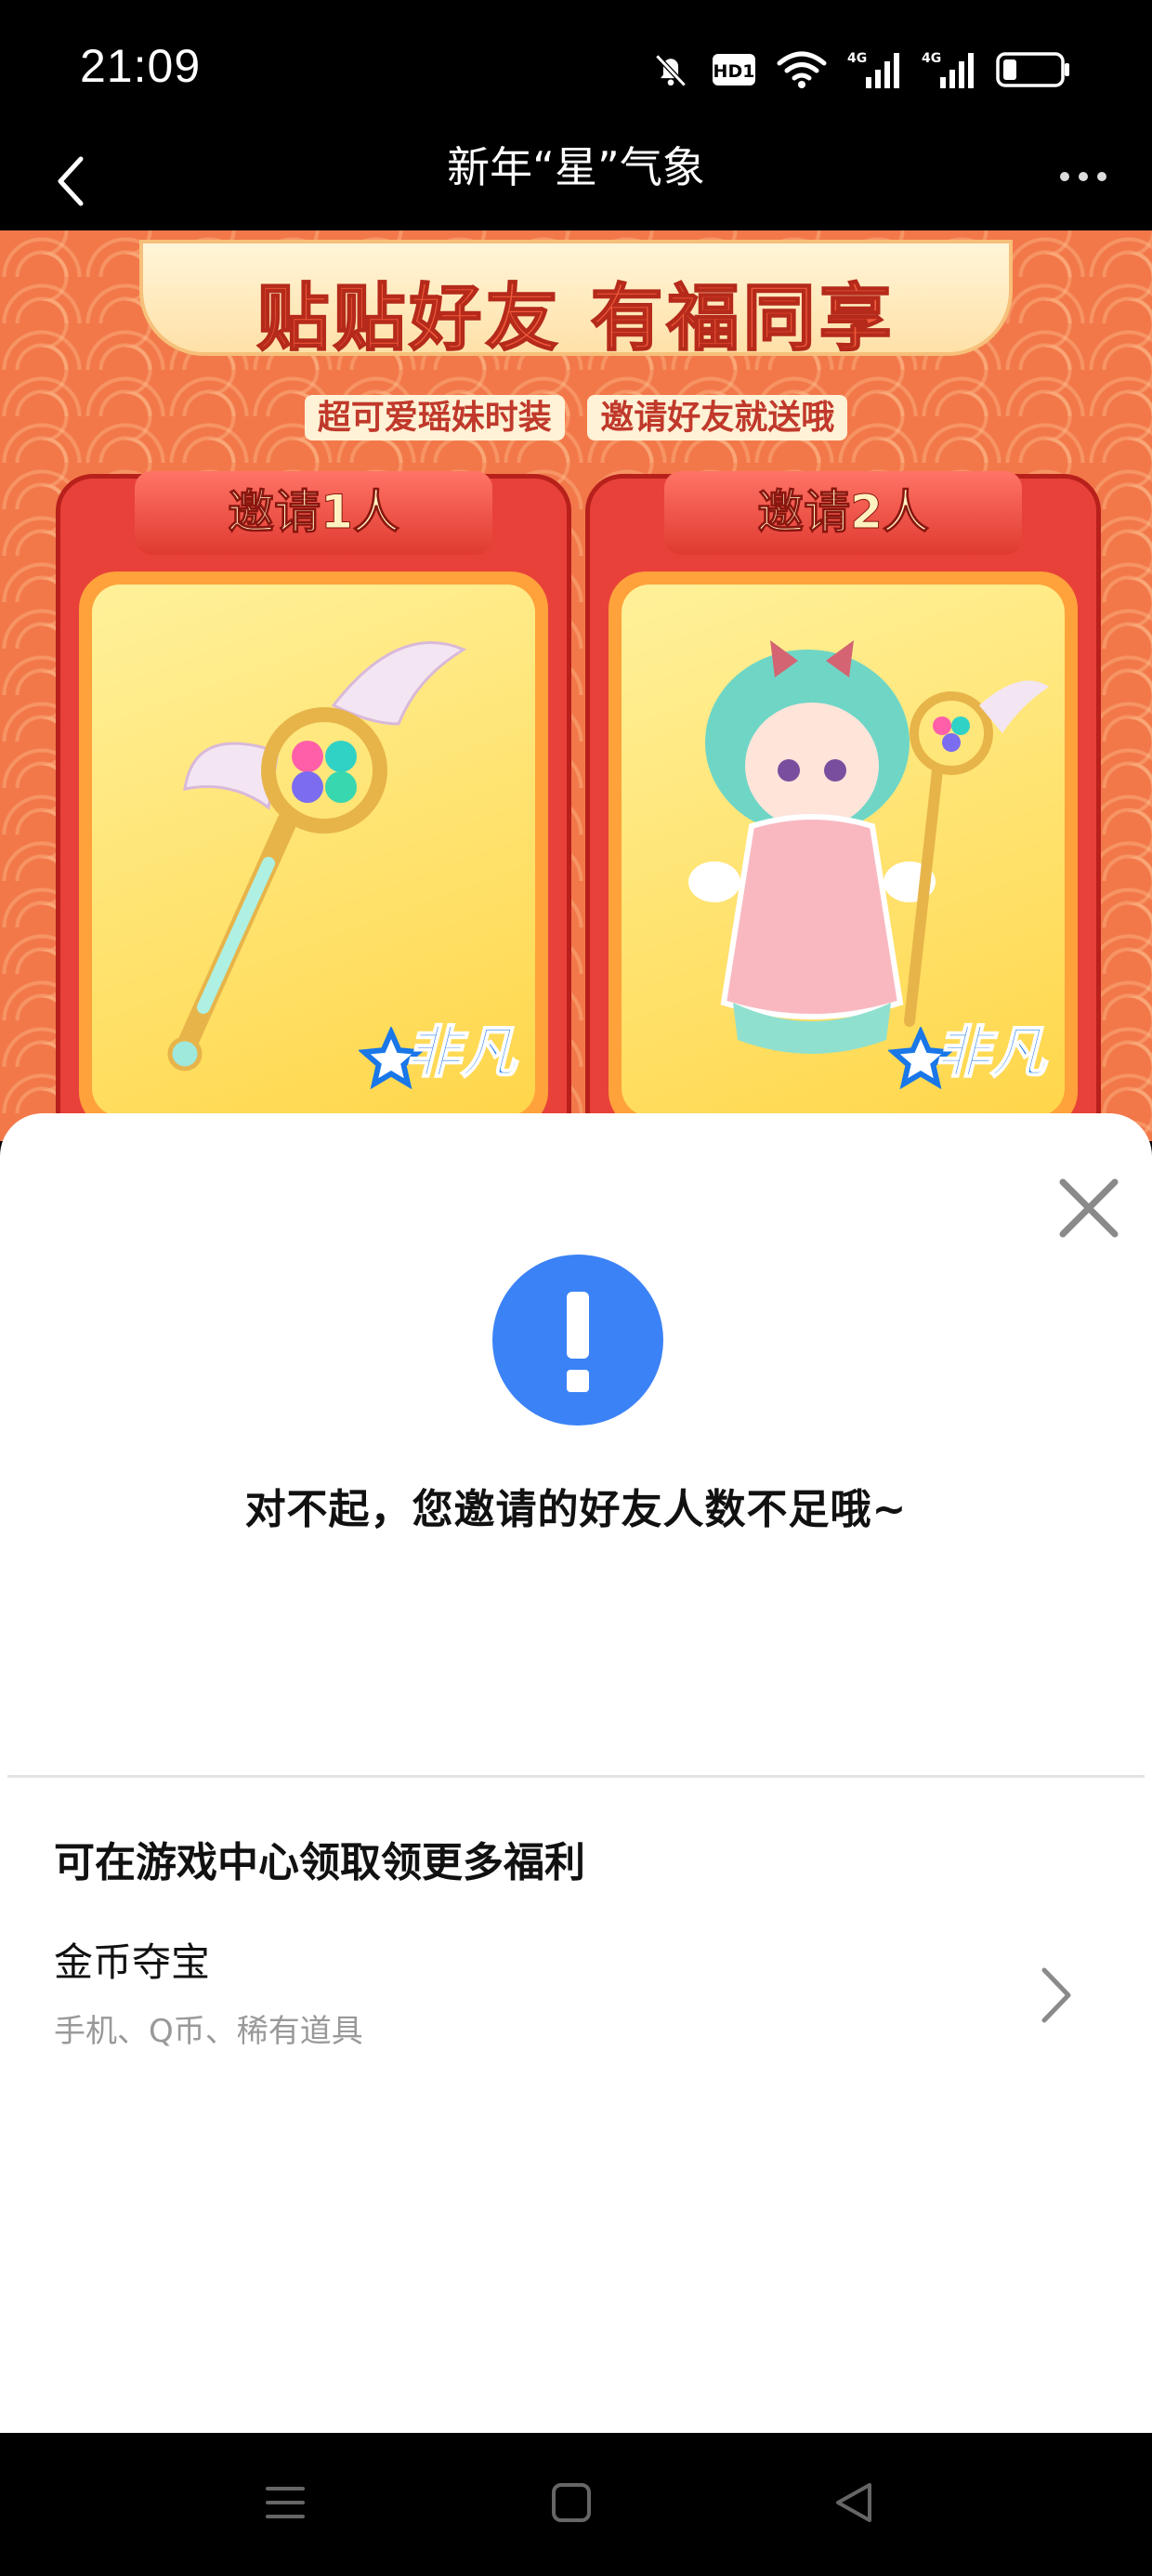 Image resolution: width=1152 pixels, height=2576 pixels. What do you see at coordinates (578, 1325) in the screenshot?
I see `exclamation-bar` at bounding box center [578, 1325].